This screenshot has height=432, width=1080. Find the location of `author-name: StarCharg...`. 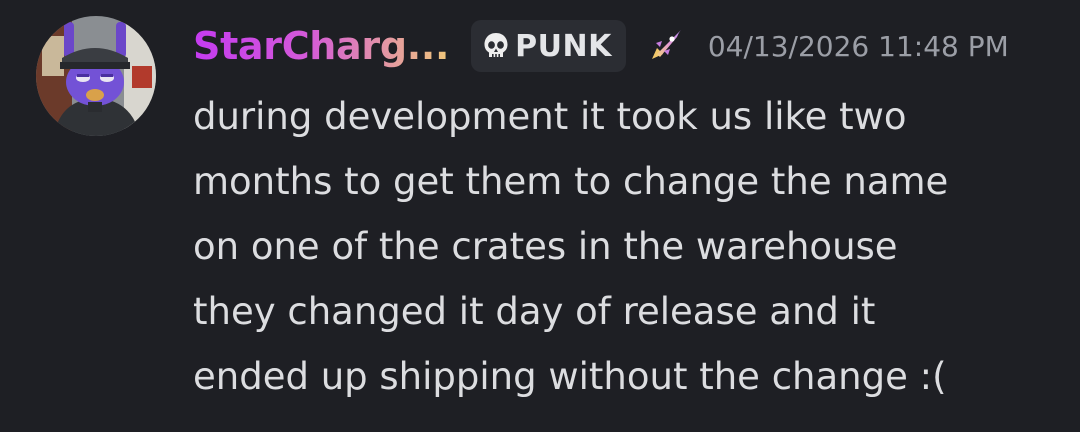

author-name: StarCharg... is located at coordinates (321, 46).